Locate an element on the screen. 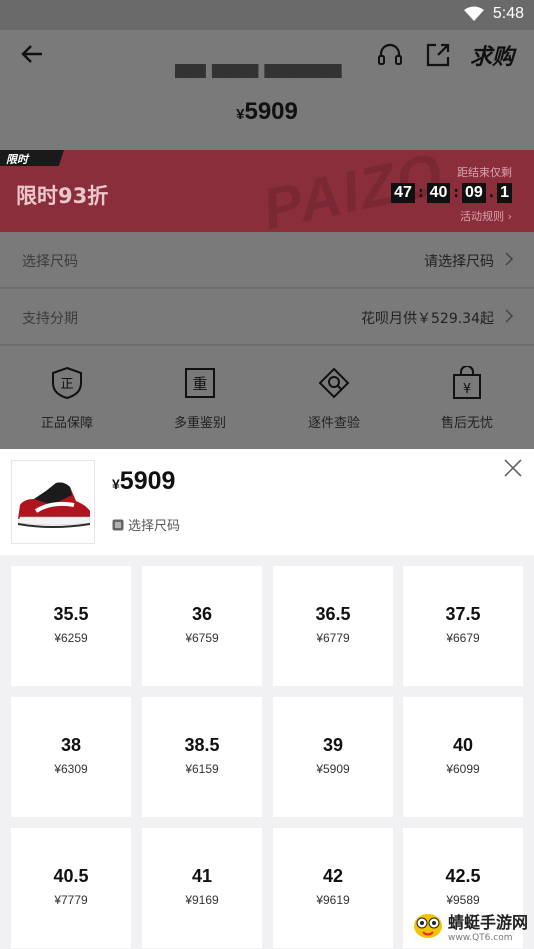 The image size is (534, 949). flash-tag: 限时 is located at coordinates (17, 159).